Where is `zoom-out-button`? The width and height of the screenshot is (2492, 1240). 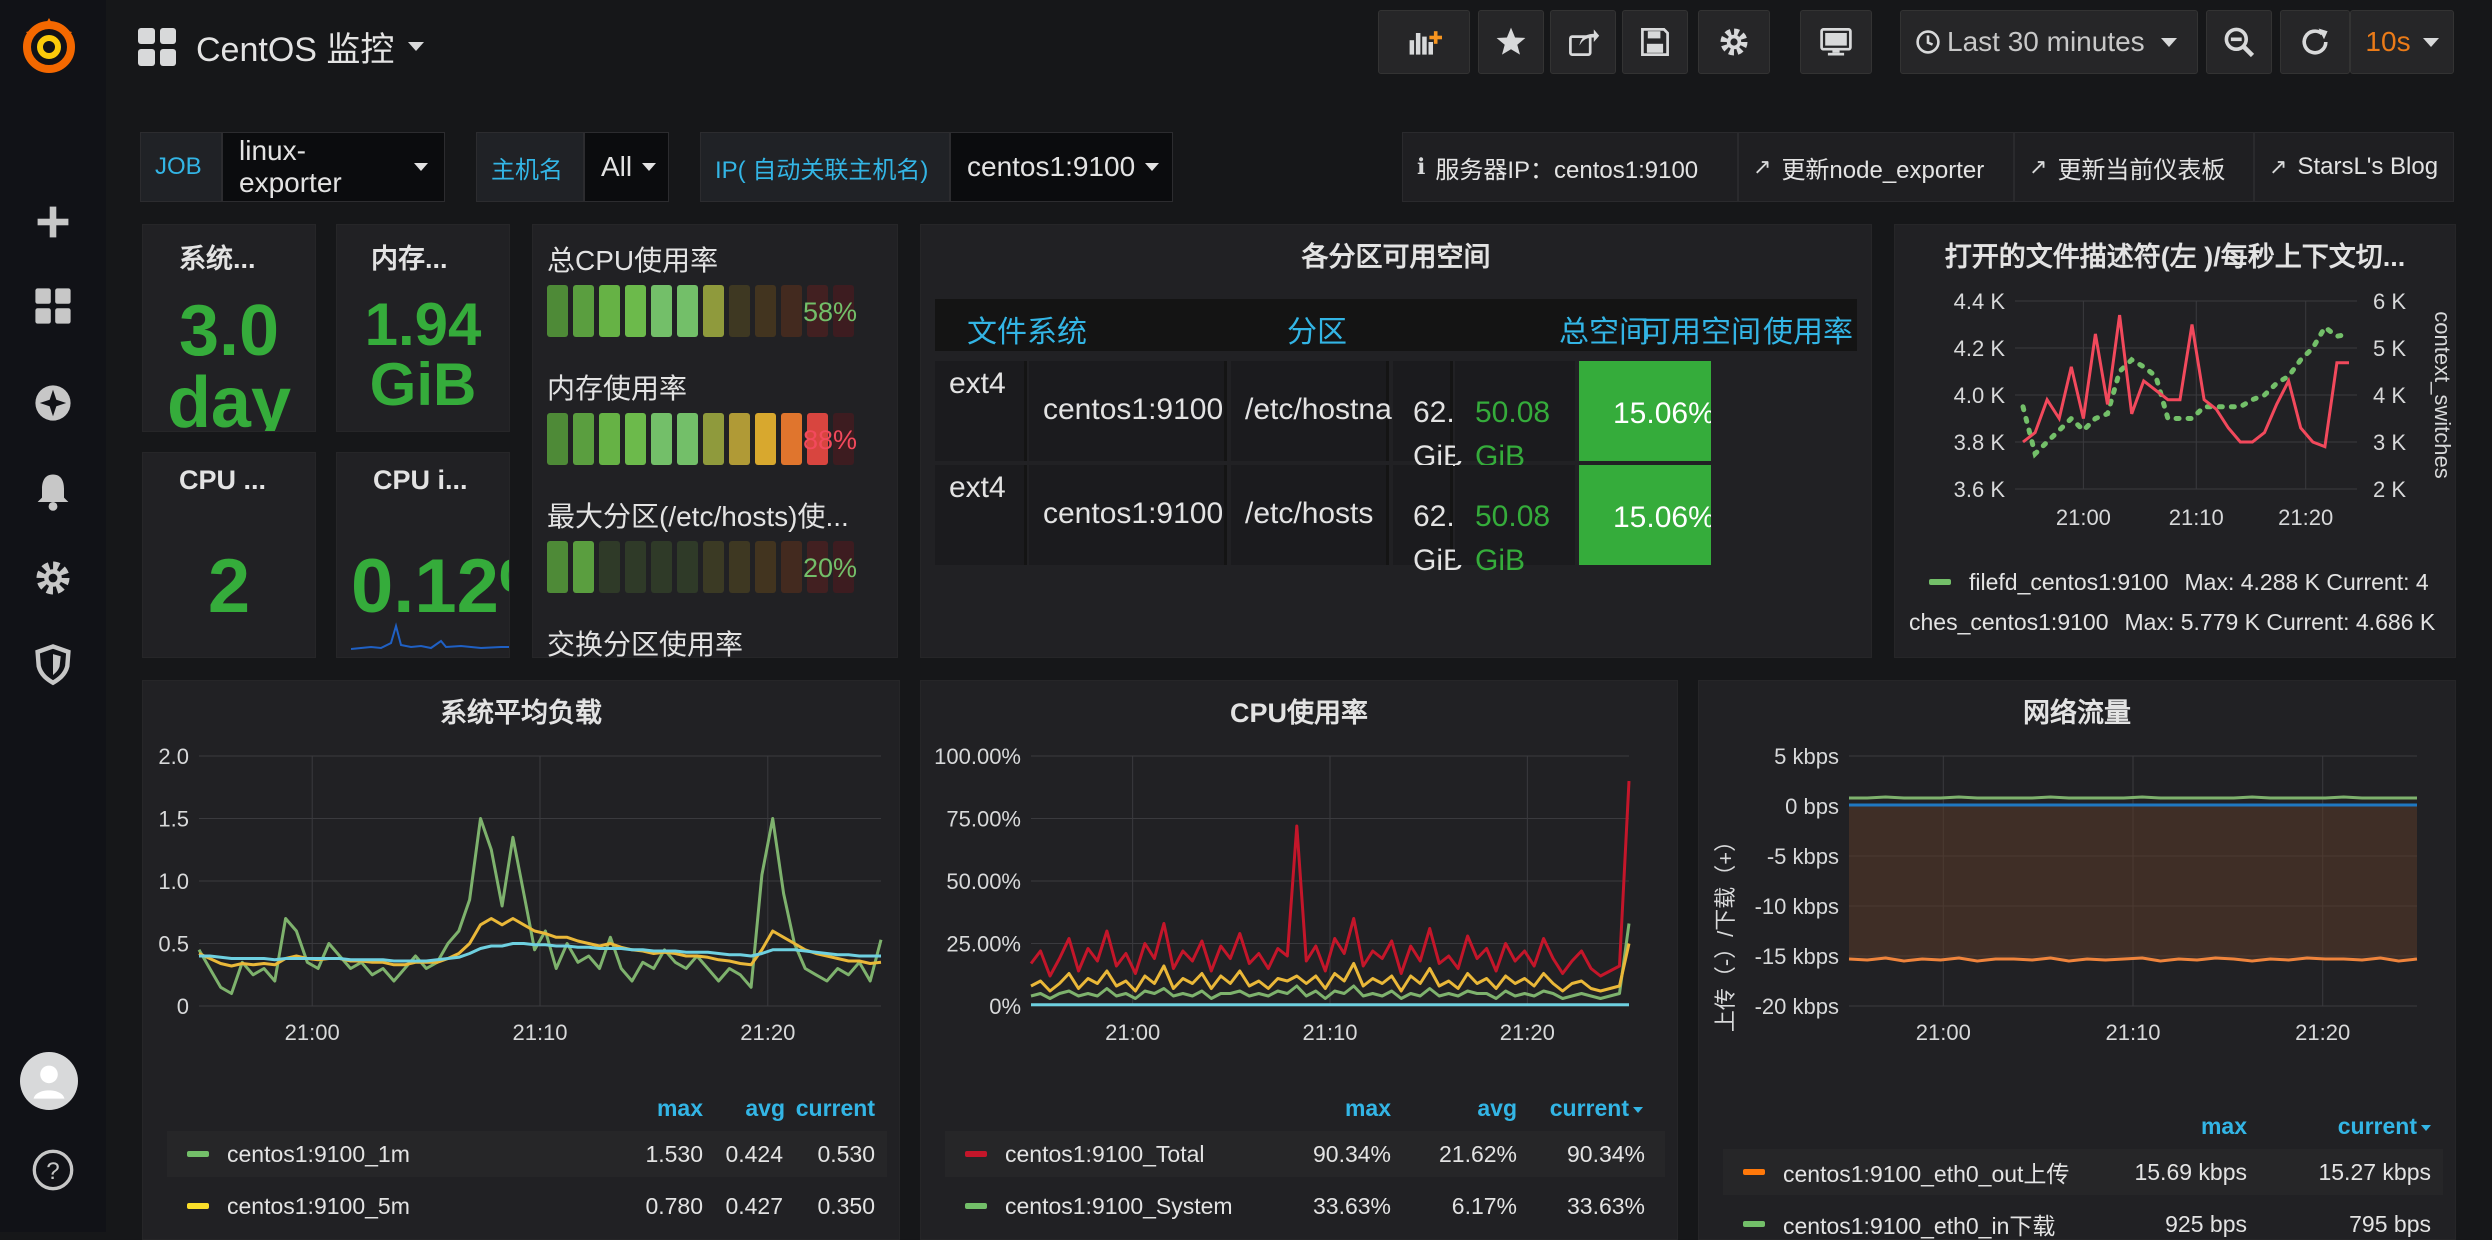
zoom-out-button is located at coordinates (2239, 42).